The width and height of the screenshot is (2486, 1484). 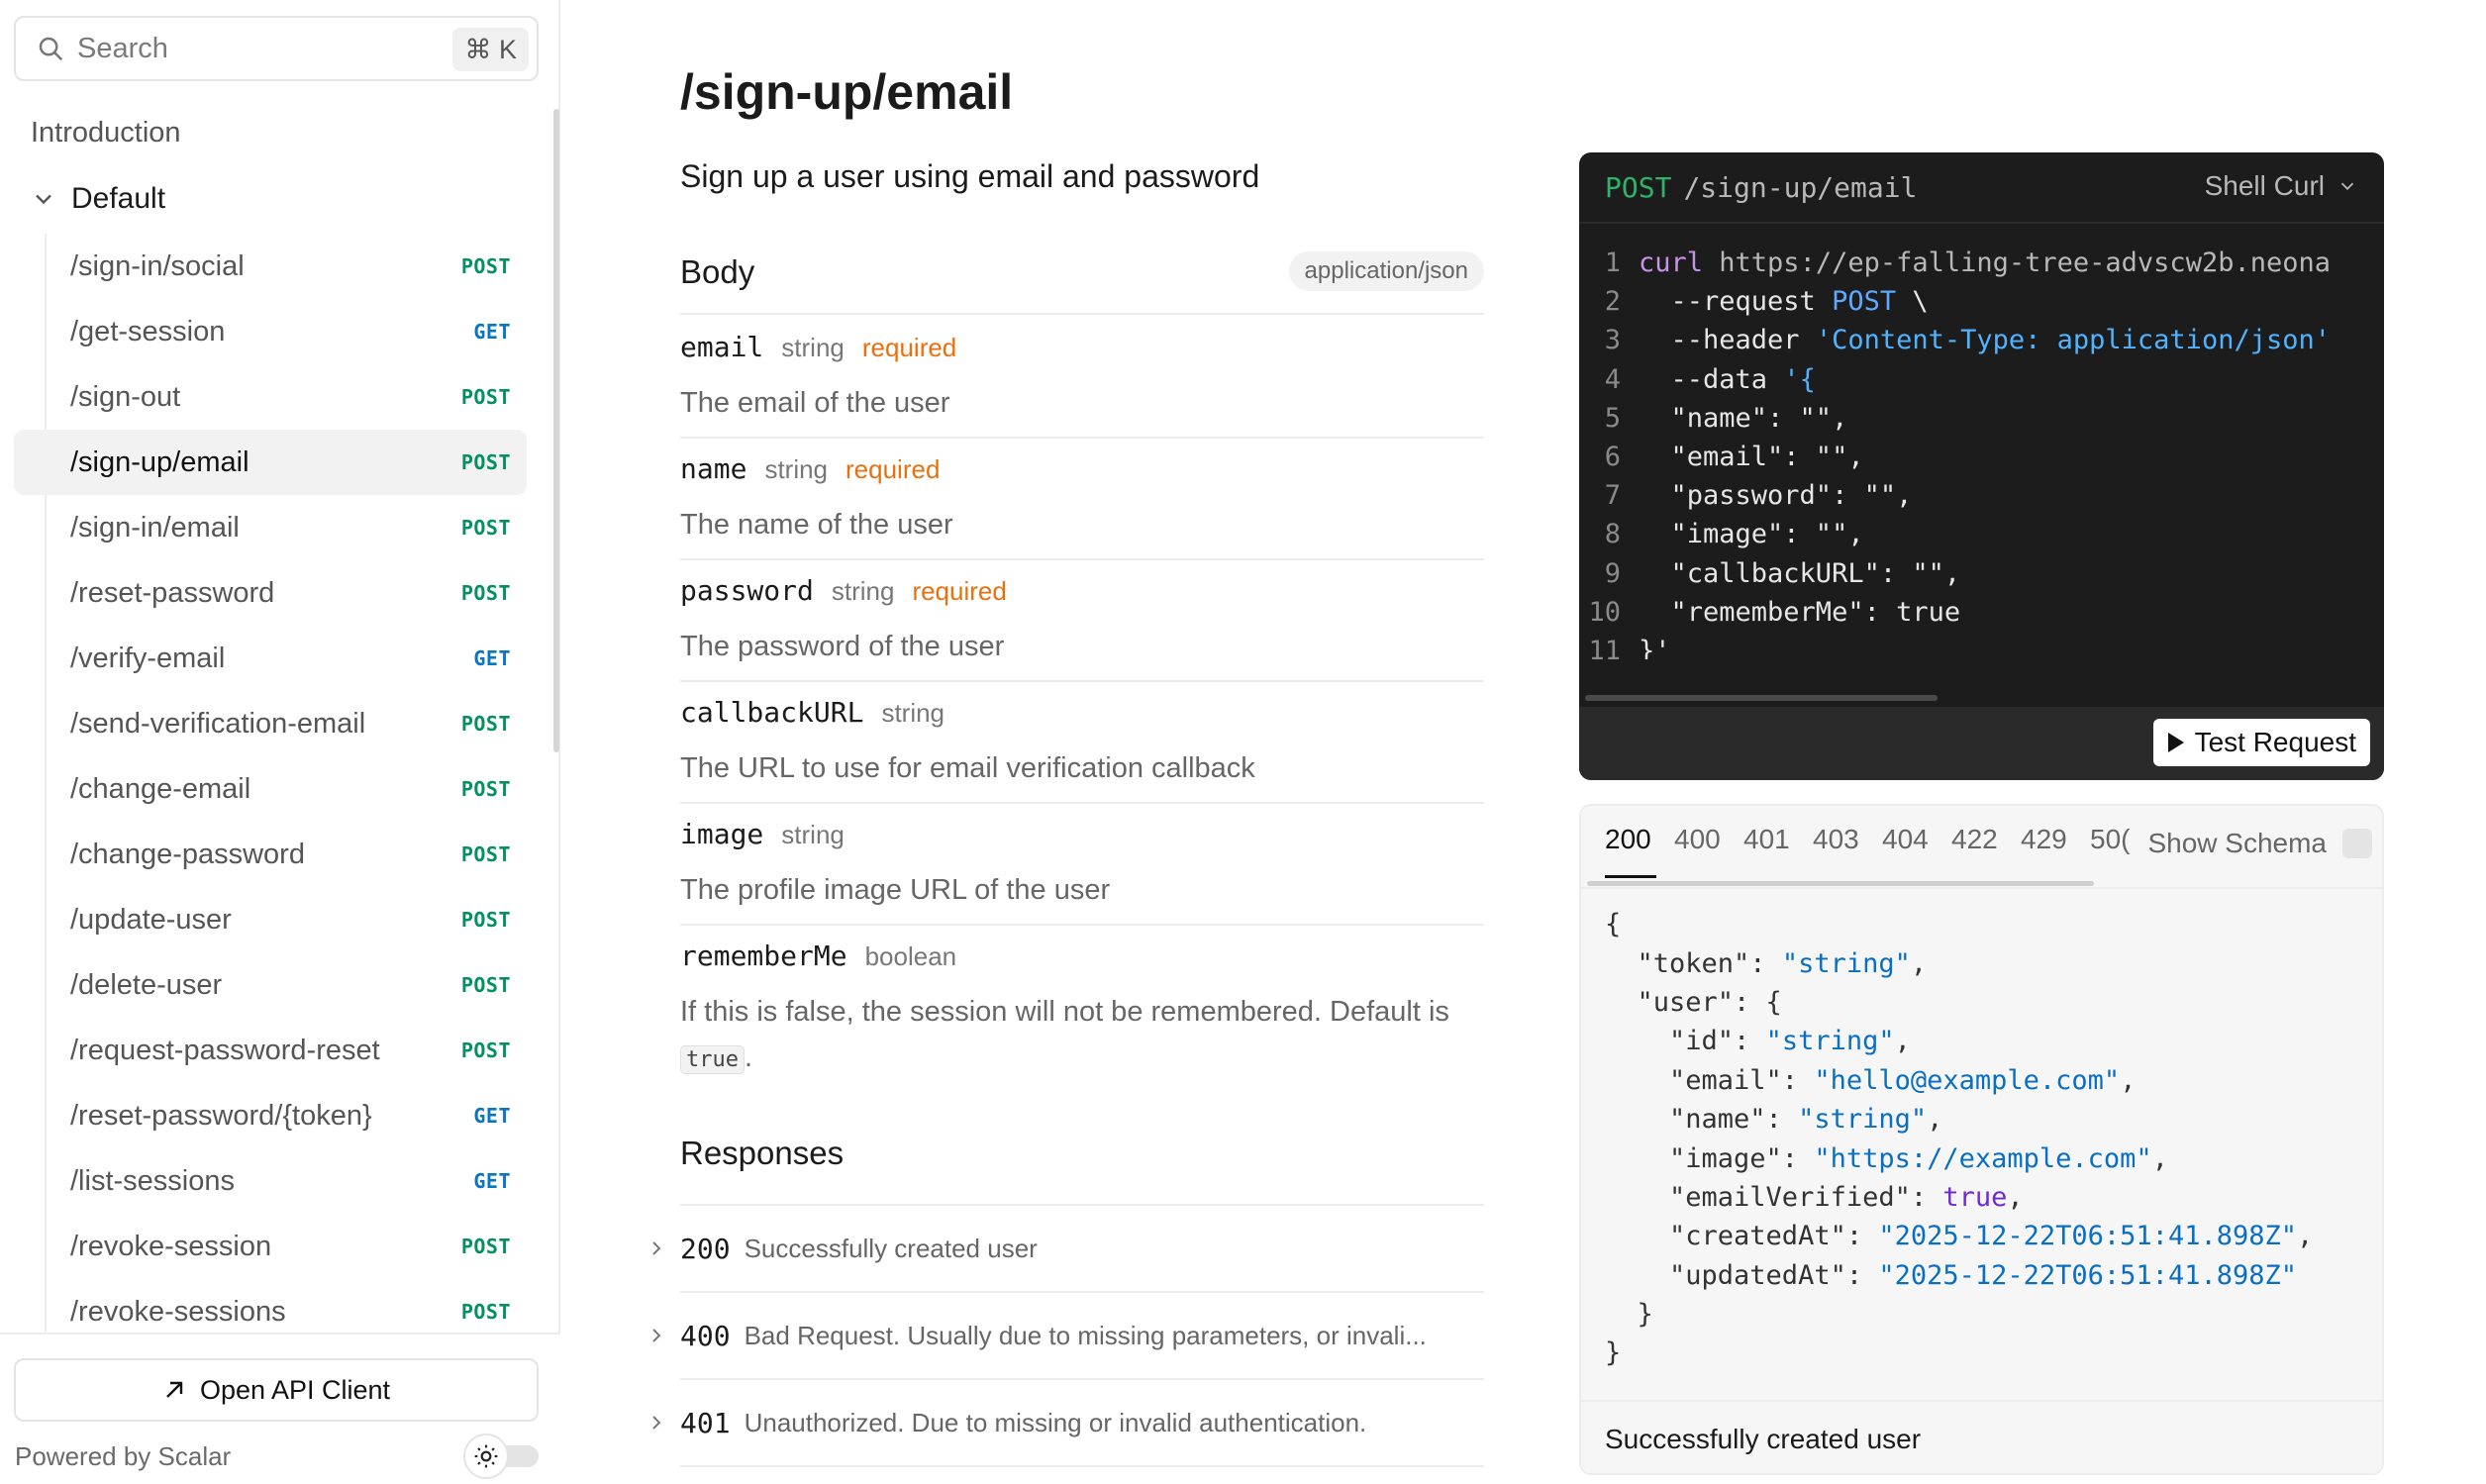 What do you see at coordinates (270, 919) in the screenshot?
I see `sidebar-item-update-user: /update-user POST` at bounding box center [270, 919].